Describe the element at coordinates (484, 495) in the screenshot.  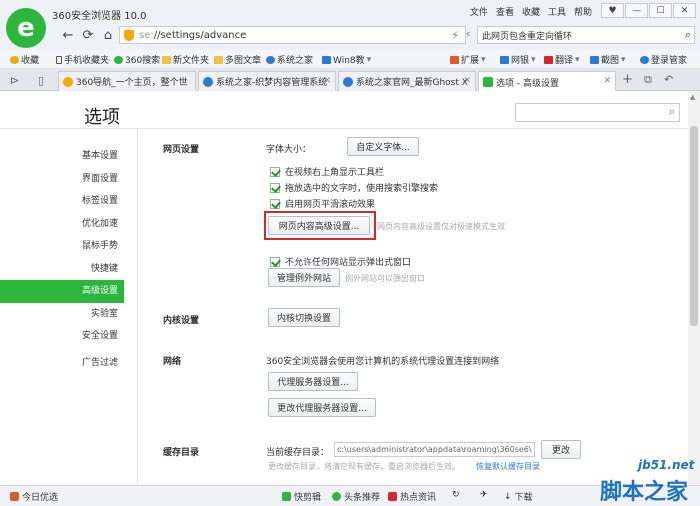
I see `pin-icon: ✈` at that location.